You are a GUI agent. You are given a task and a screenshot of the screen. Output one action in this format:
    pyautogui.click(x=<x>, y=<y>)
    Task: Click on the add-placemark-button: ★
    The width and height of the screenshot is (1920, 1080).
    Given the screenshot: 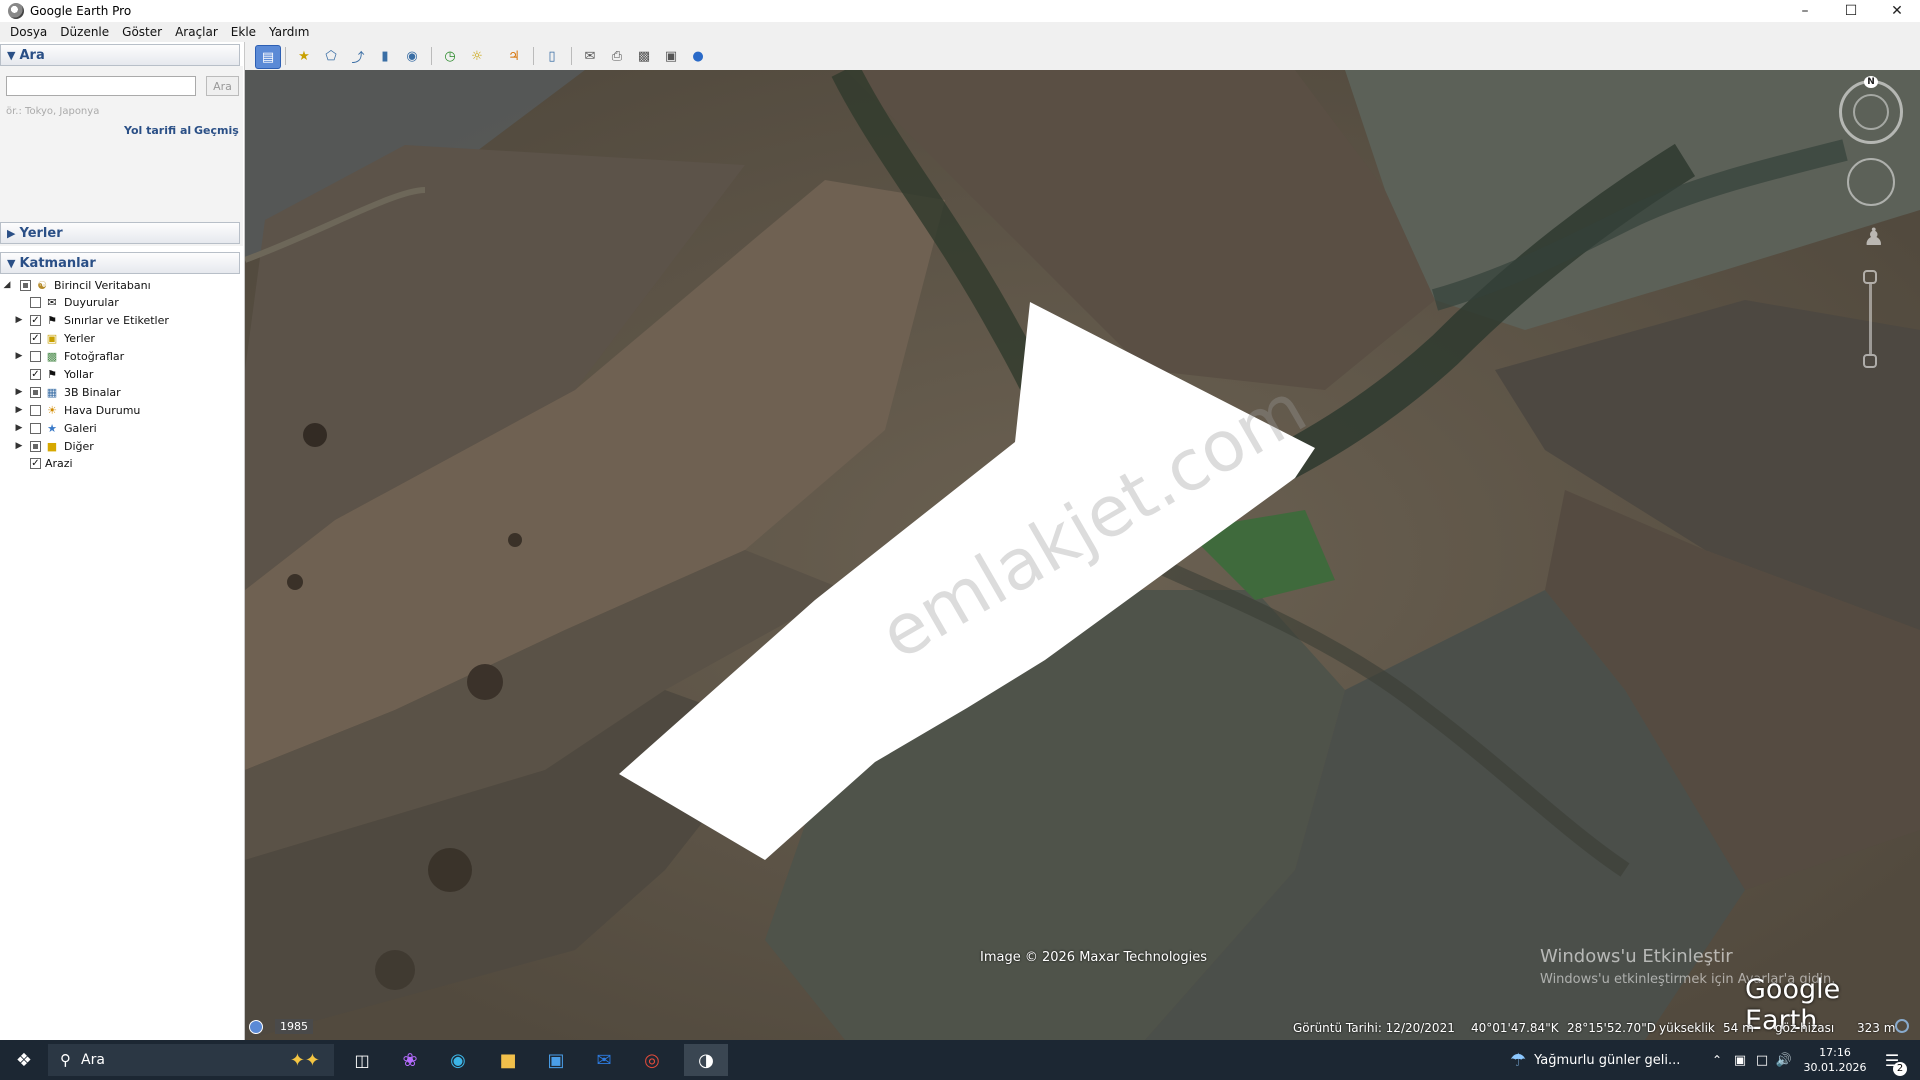 What is the action you would take?
    pyautogui.click(x=304, y=56)
    